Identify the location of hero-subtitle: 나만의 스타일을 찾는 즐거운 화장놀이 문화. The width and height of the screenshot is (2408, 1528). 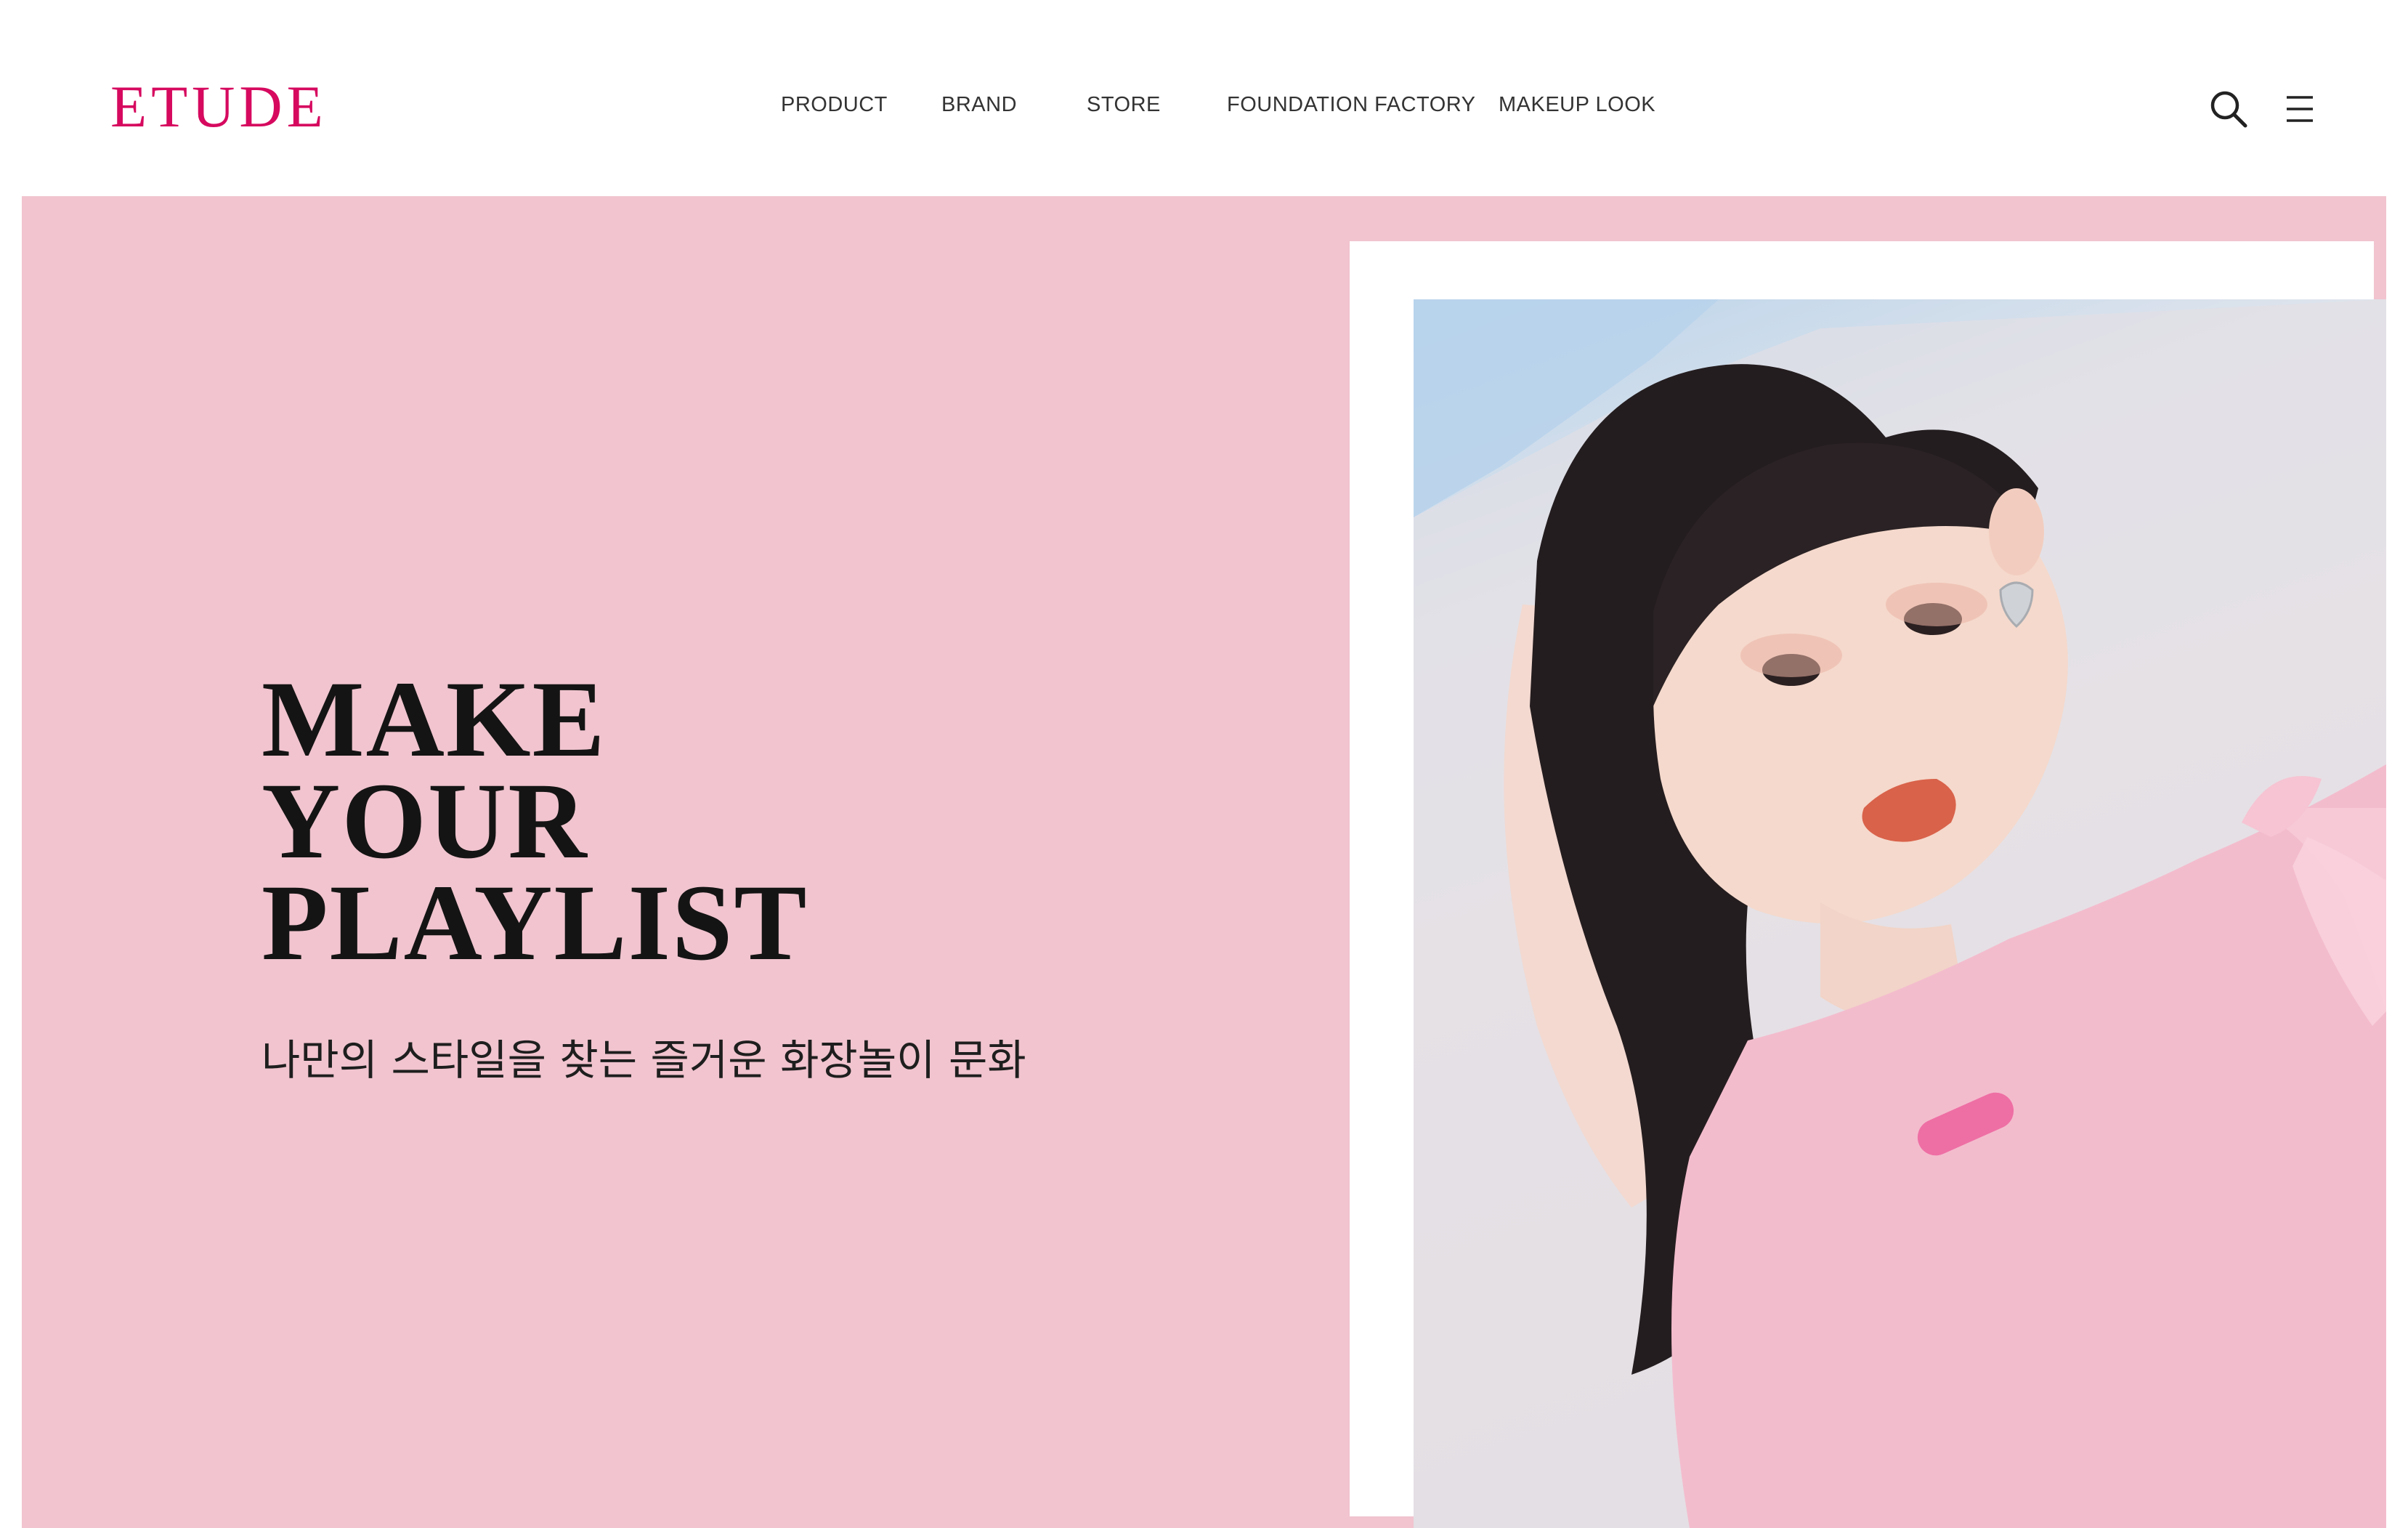
(644, 1060).